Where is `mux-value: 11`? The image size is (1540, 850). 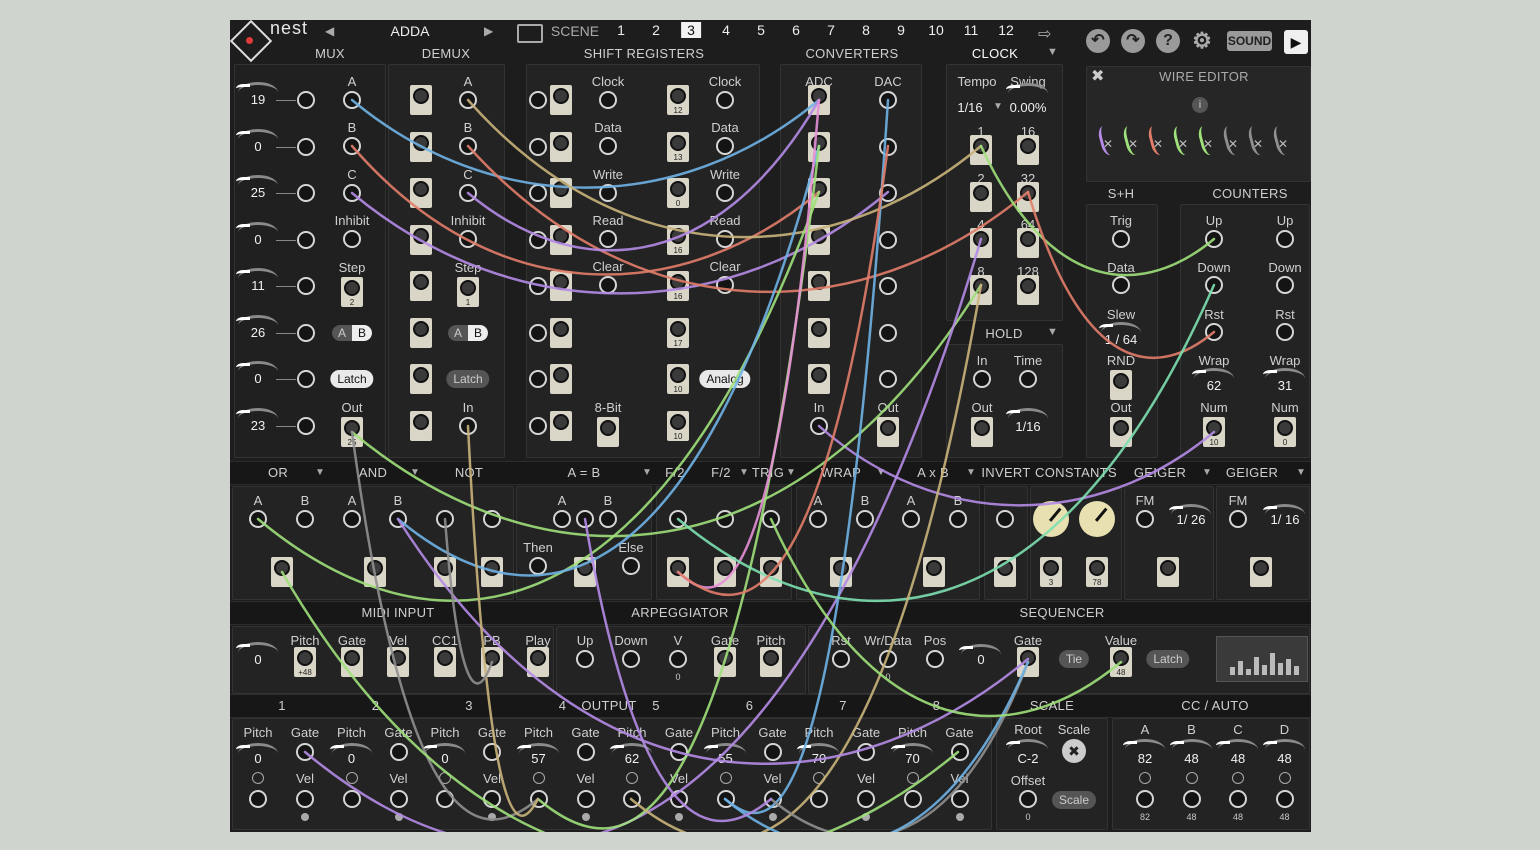 mux-value: 11 is located at coordinates (258, 285).